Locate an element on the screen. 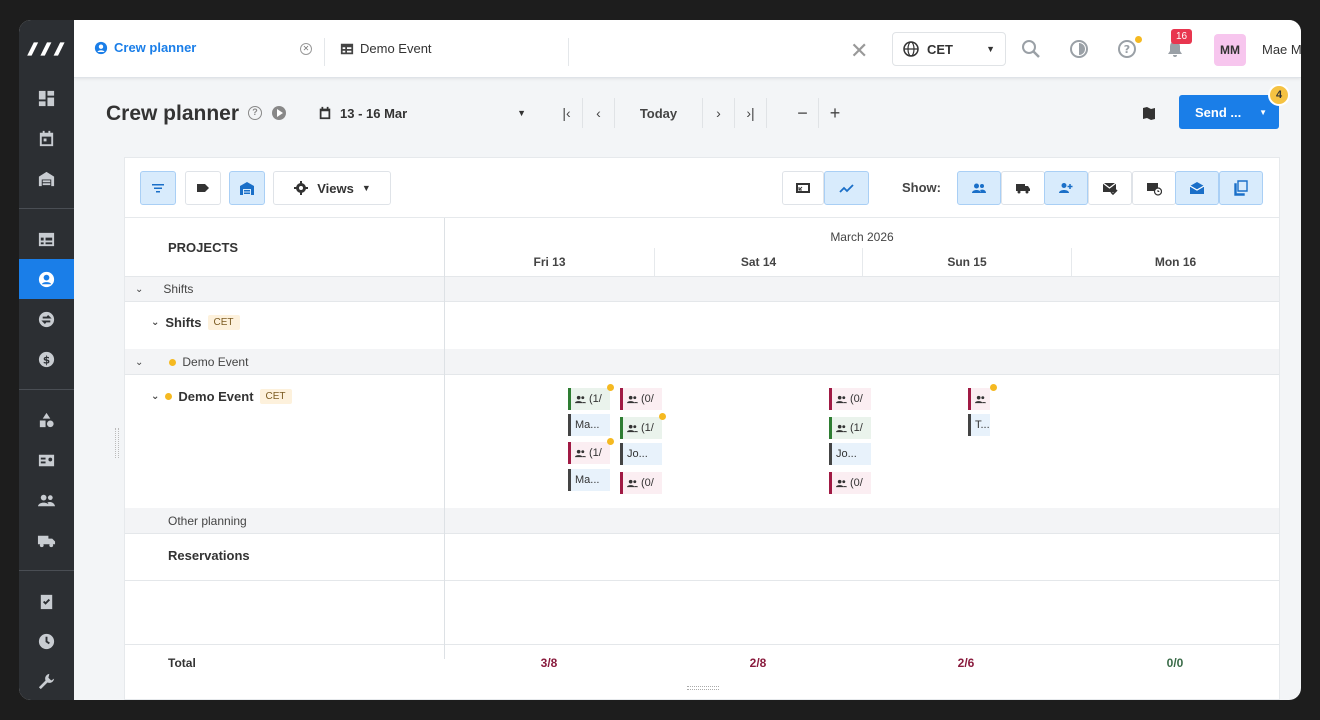 The height and width of the screenshot is (720, 1320). rail-inventory-icon is located at coordinates (46, 420).